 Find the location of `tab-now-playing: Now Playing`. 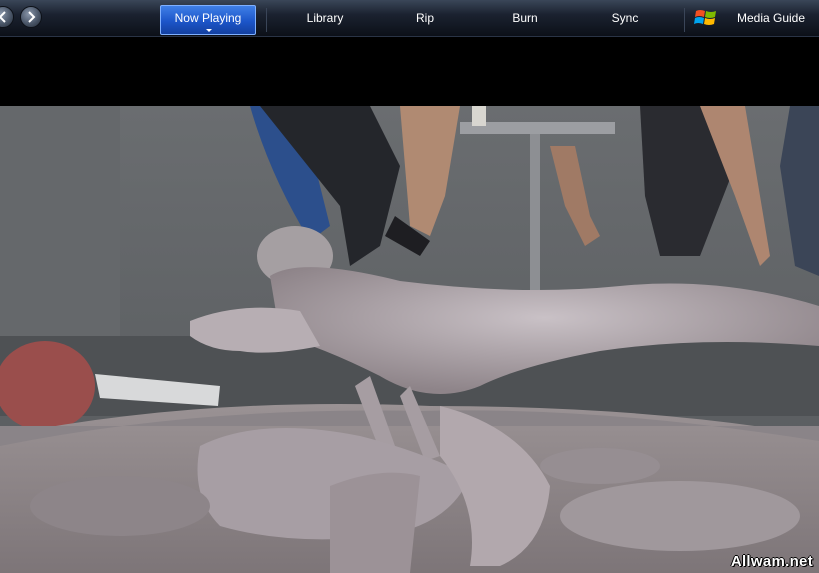

tab-now-playing: Now Playing is located at coordinates (208, 20).